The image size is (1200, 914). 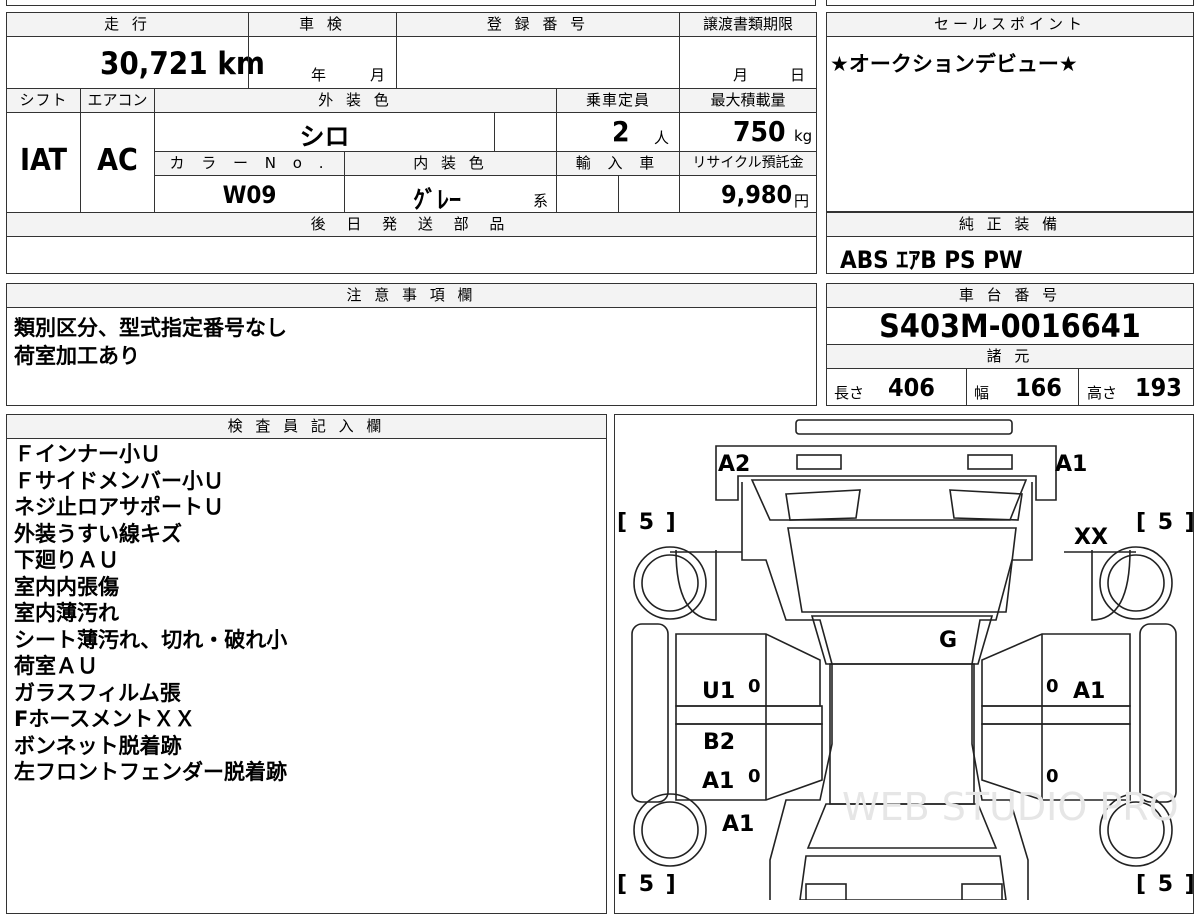 What do you see at coordinates (759, 131) in the screenshot?
I see `max-load-value: 750` at bounding box center [759, 131].